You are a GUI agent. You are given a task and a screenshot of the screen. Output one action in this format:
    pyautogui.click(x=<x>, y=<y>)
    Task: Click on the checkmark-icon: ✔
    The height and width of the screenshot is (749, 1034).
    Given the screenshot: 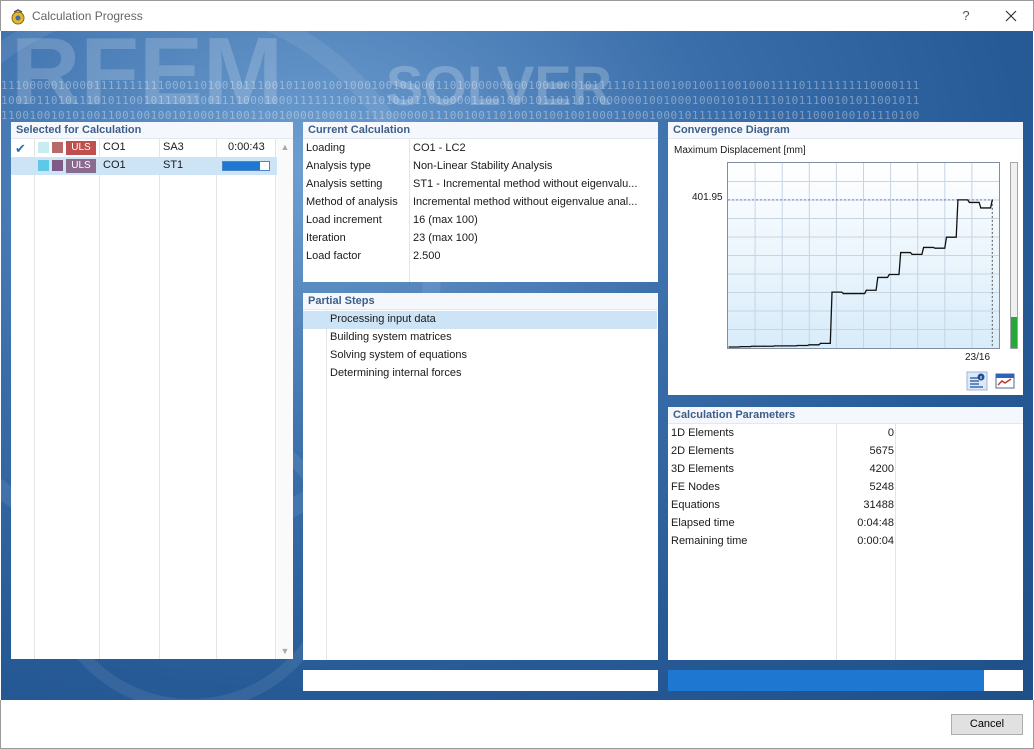 What is the action you would take?
    pyautogui.click(x=20, y=148)
    